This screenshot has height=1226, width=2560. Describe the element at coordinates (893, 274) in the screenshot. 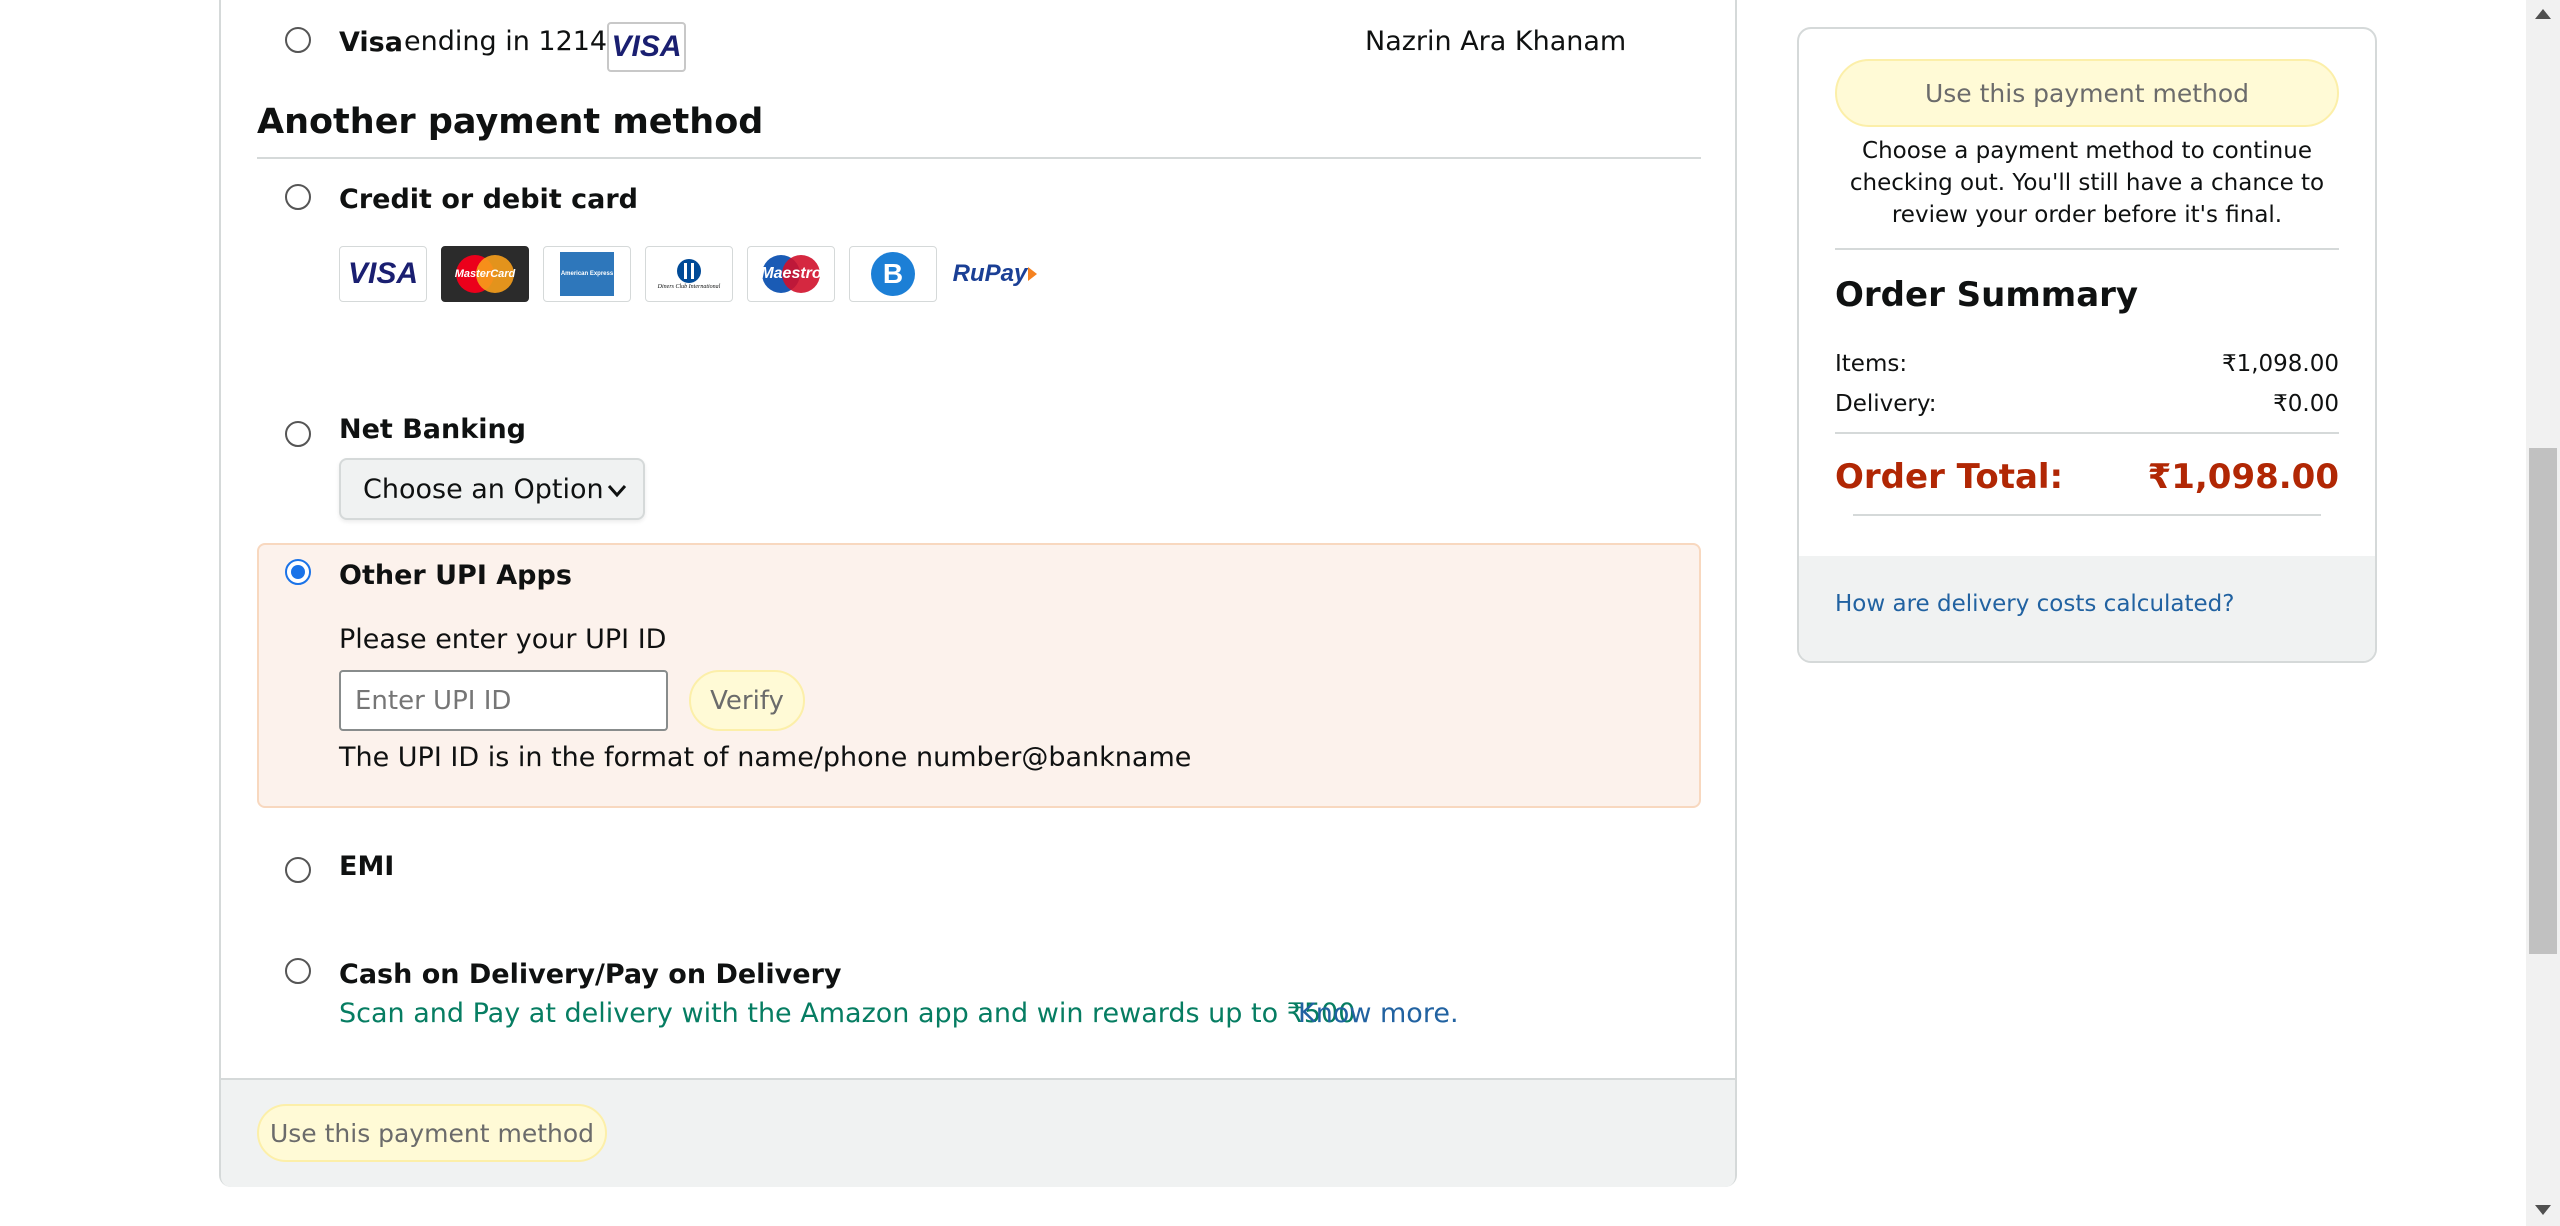

I see `bajaj-b-card-icon: B` at that location.